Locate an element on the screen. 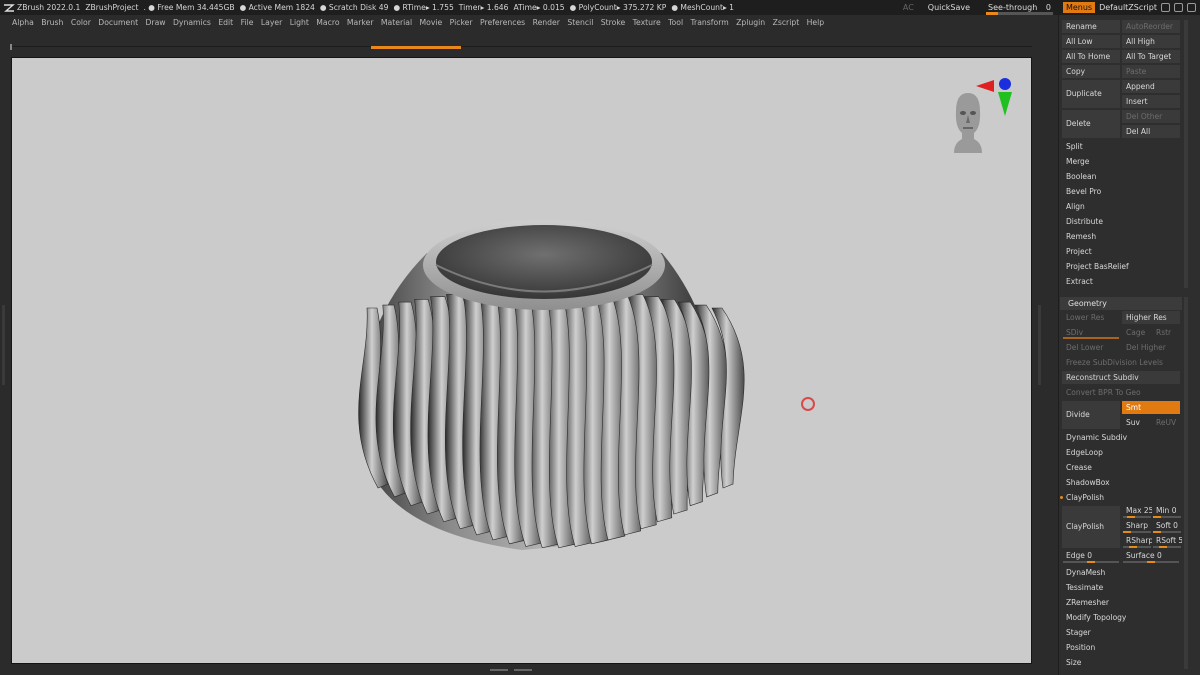  layout-icon is located at coordinates (1165, 7).